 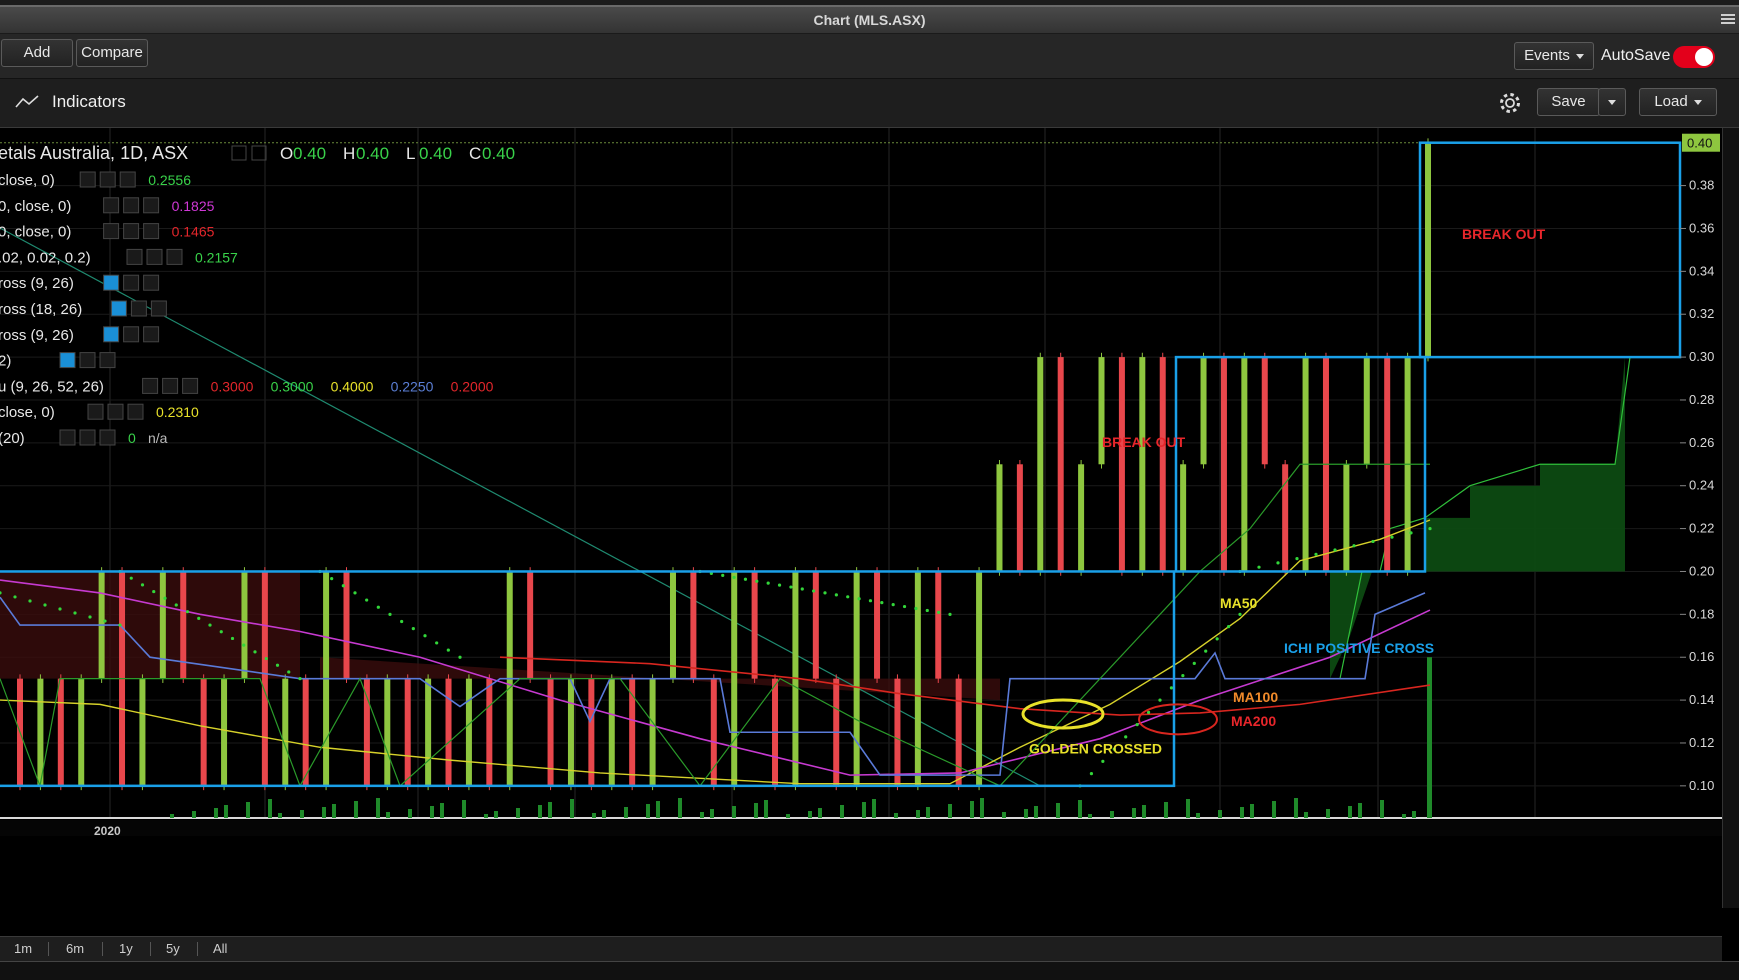 What do you see at coordinates (126, 948) in the screenshot?
I see `range-1y-button: 1y` at bounding box center [126, 948].